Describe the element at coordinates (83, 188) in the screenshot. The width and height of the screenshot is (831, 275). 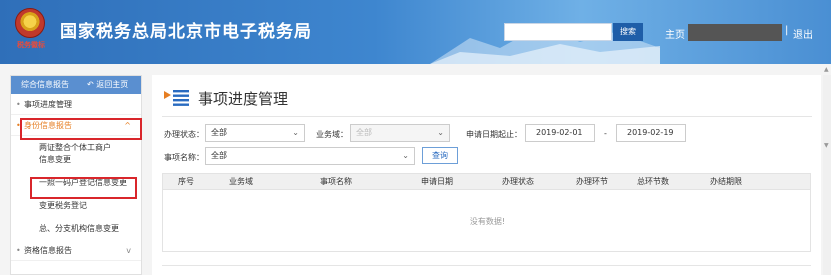
I see `highlight-box-one-license` at that location.